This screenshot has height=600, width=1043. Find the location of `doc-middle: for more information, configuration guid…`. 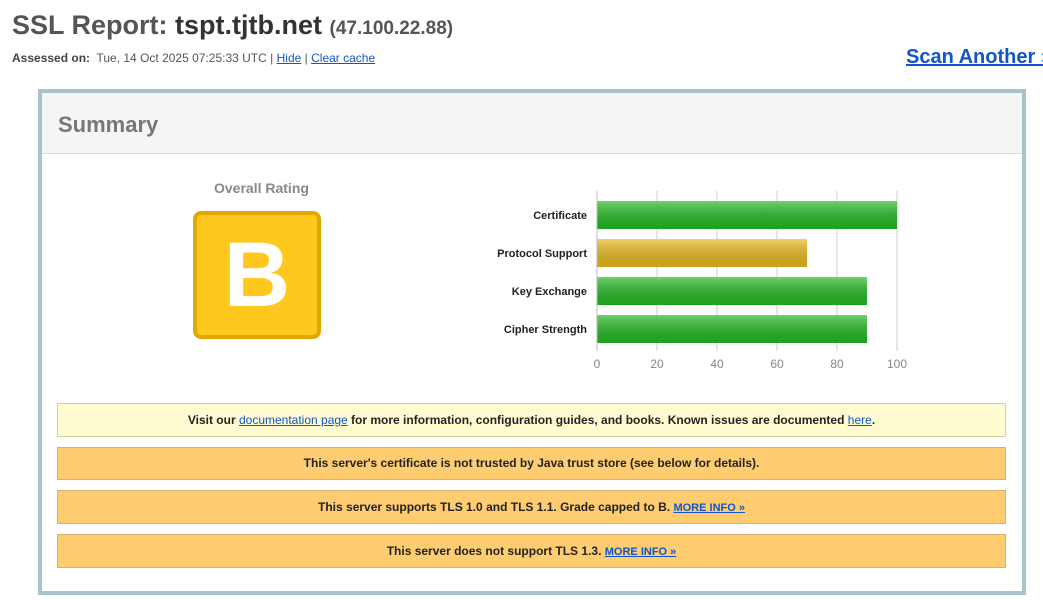

doc-middle: for more information, configuration guid… is located at coordinates (597, 420).